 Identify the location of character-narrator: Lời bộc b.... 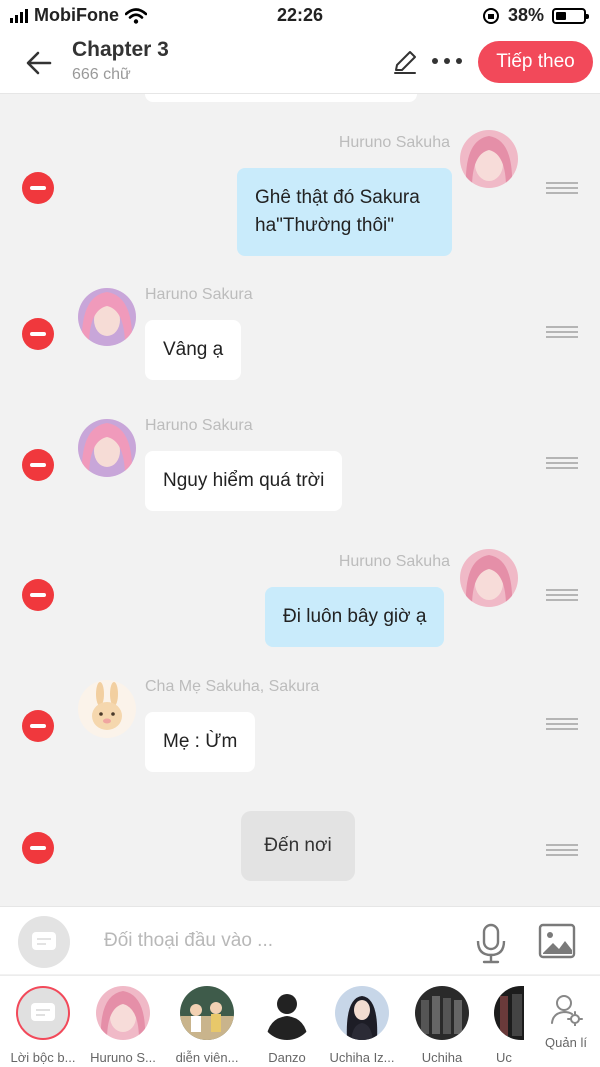
(43, 1025).